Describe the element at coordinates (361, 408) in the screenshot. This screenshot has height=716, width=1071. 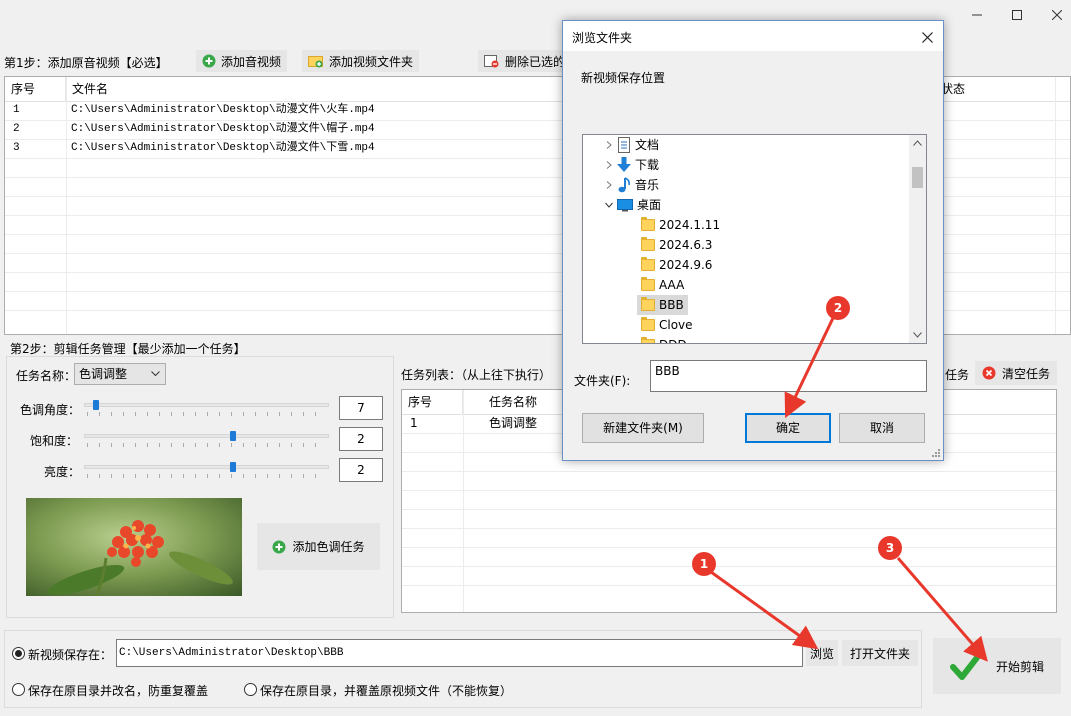
I see `hue-value-input: 7` at that location.